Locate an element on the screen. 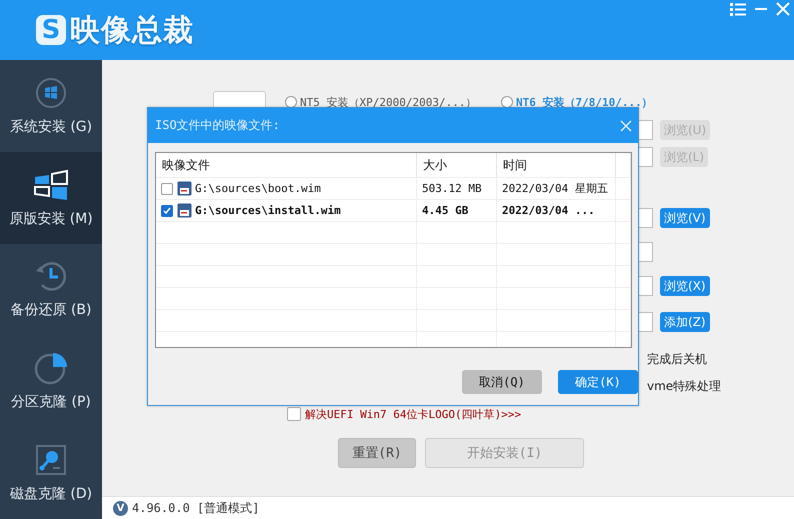 The height and width of the screenshot is (519, 794). dialog-title: ISO文件中的映像文件: is located at coordinates (217, 125).